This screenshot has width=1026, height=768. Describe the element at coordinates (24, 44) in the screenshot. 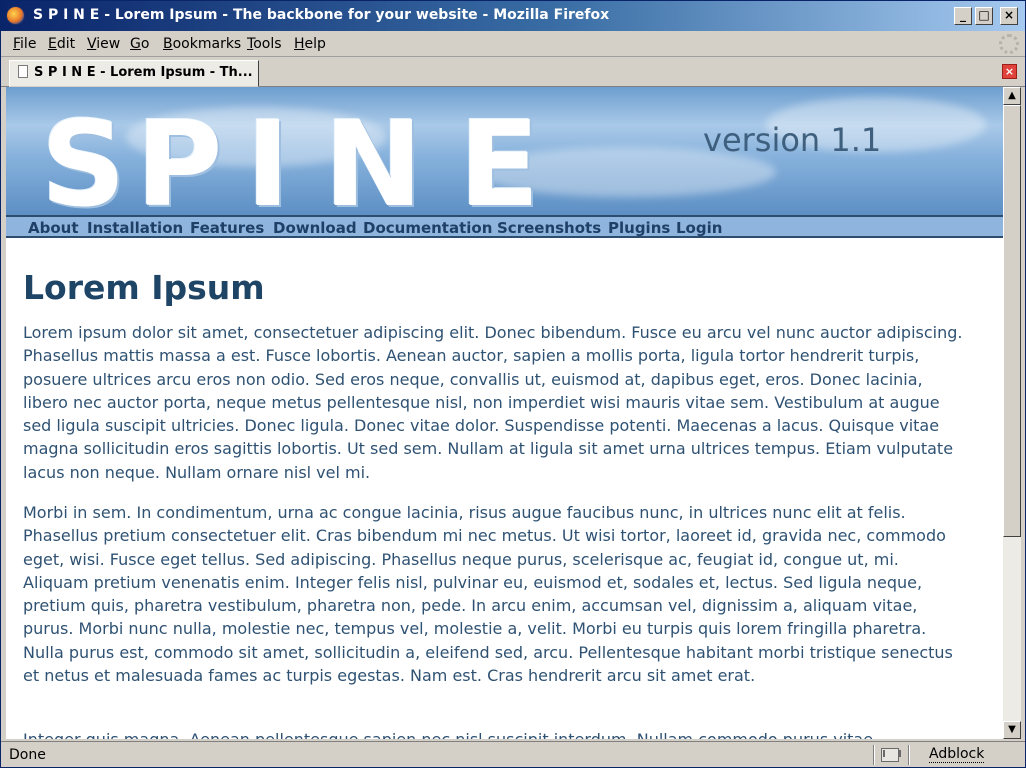

I see `menu-file: File` at that location.